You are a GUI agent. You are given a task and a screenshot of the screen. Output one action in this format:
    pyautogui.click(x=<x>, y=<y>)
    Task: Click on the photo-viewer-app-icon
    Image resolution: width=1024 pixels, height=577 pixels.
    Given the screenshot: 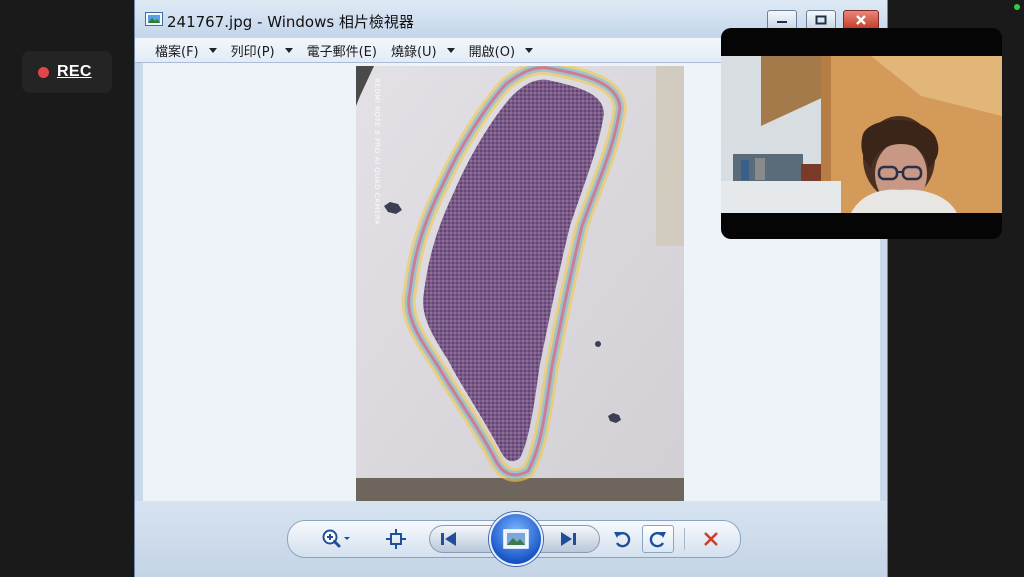 What is the action you would take?
    pyautogui.click(x=154, y=19)
    